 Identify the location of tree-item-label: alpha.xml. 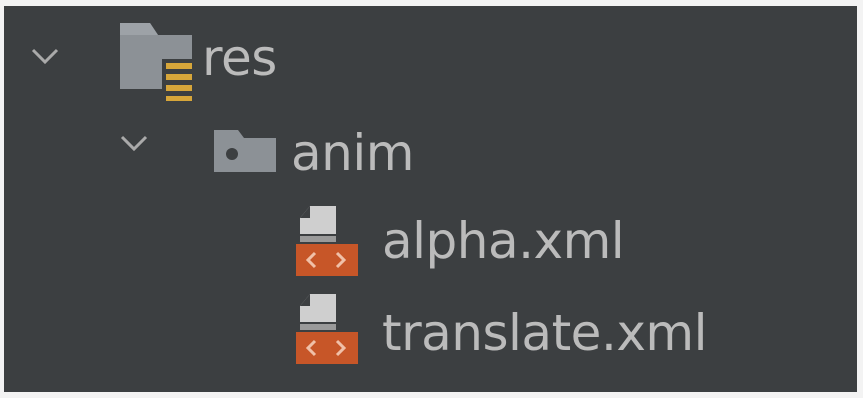
(503, 241).